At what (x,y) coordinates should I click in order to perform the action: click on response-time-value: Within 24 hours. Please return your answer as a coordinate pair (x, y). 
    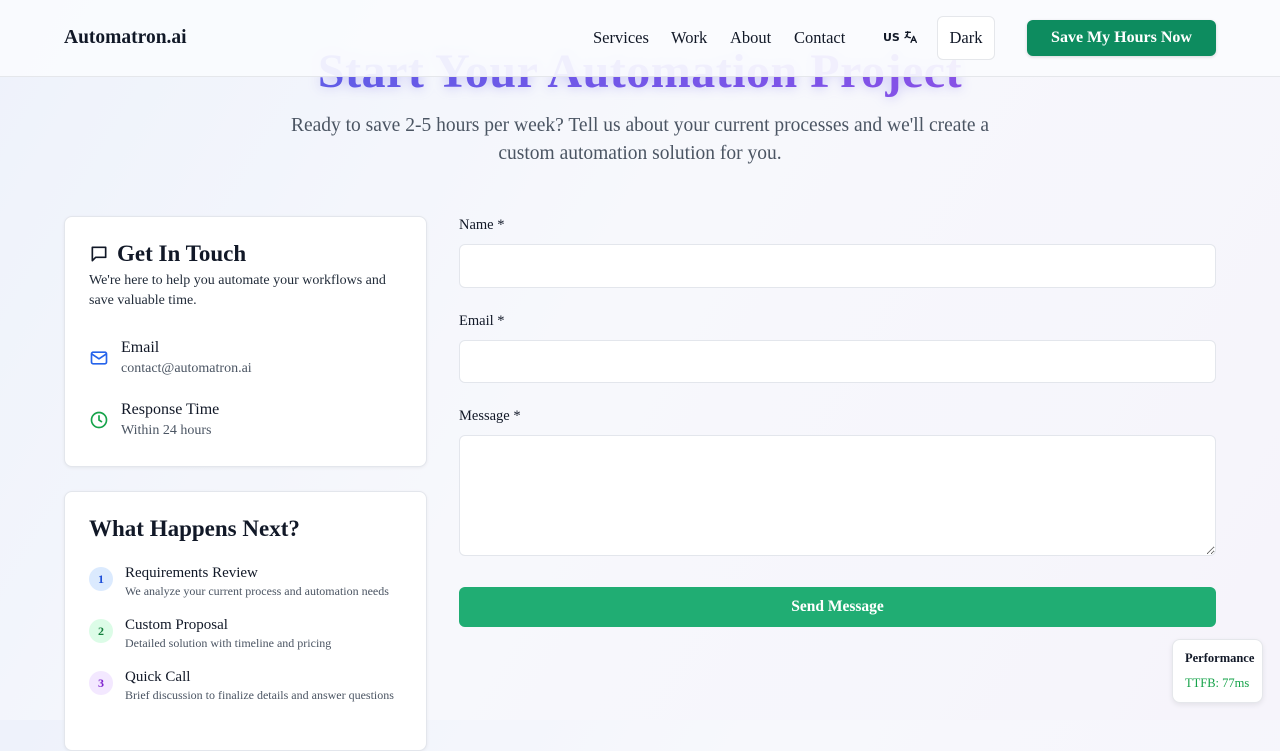
    Looking at the image, I should click on (166, 430).